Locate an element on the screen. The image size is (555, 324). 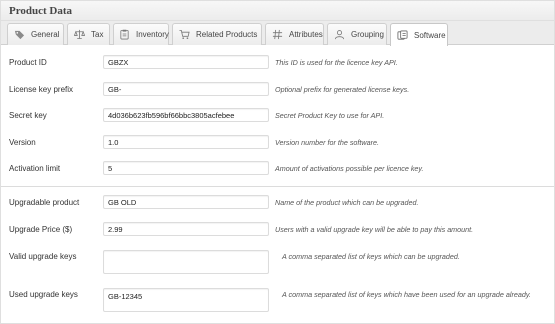
tab-label: Inventory is located at coordinates (152, 34).